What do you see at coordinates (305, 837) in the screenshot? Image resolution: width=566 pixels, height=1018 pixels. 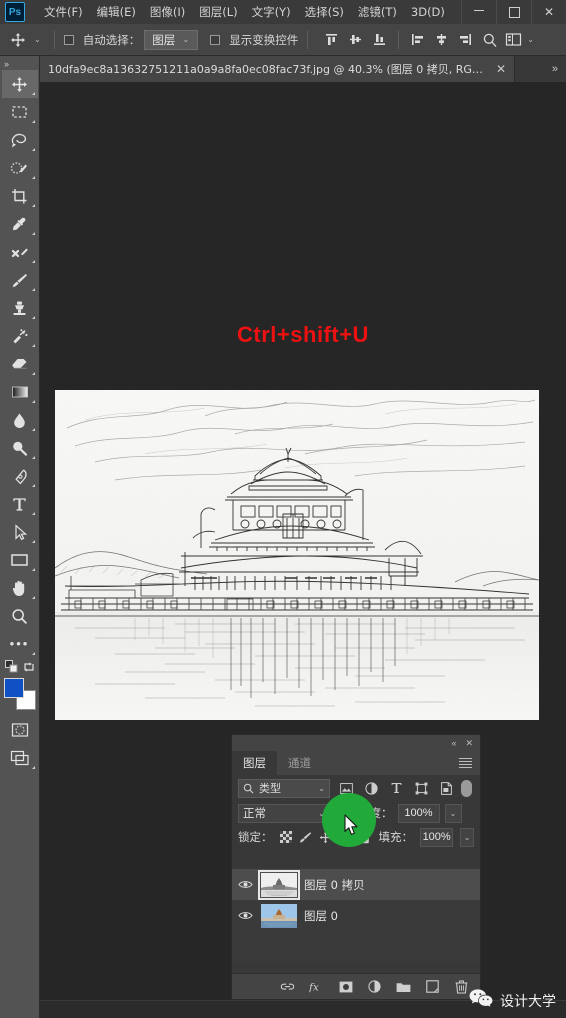 I see `lock-image-pixels-icon` at bounding box center [305, 837].